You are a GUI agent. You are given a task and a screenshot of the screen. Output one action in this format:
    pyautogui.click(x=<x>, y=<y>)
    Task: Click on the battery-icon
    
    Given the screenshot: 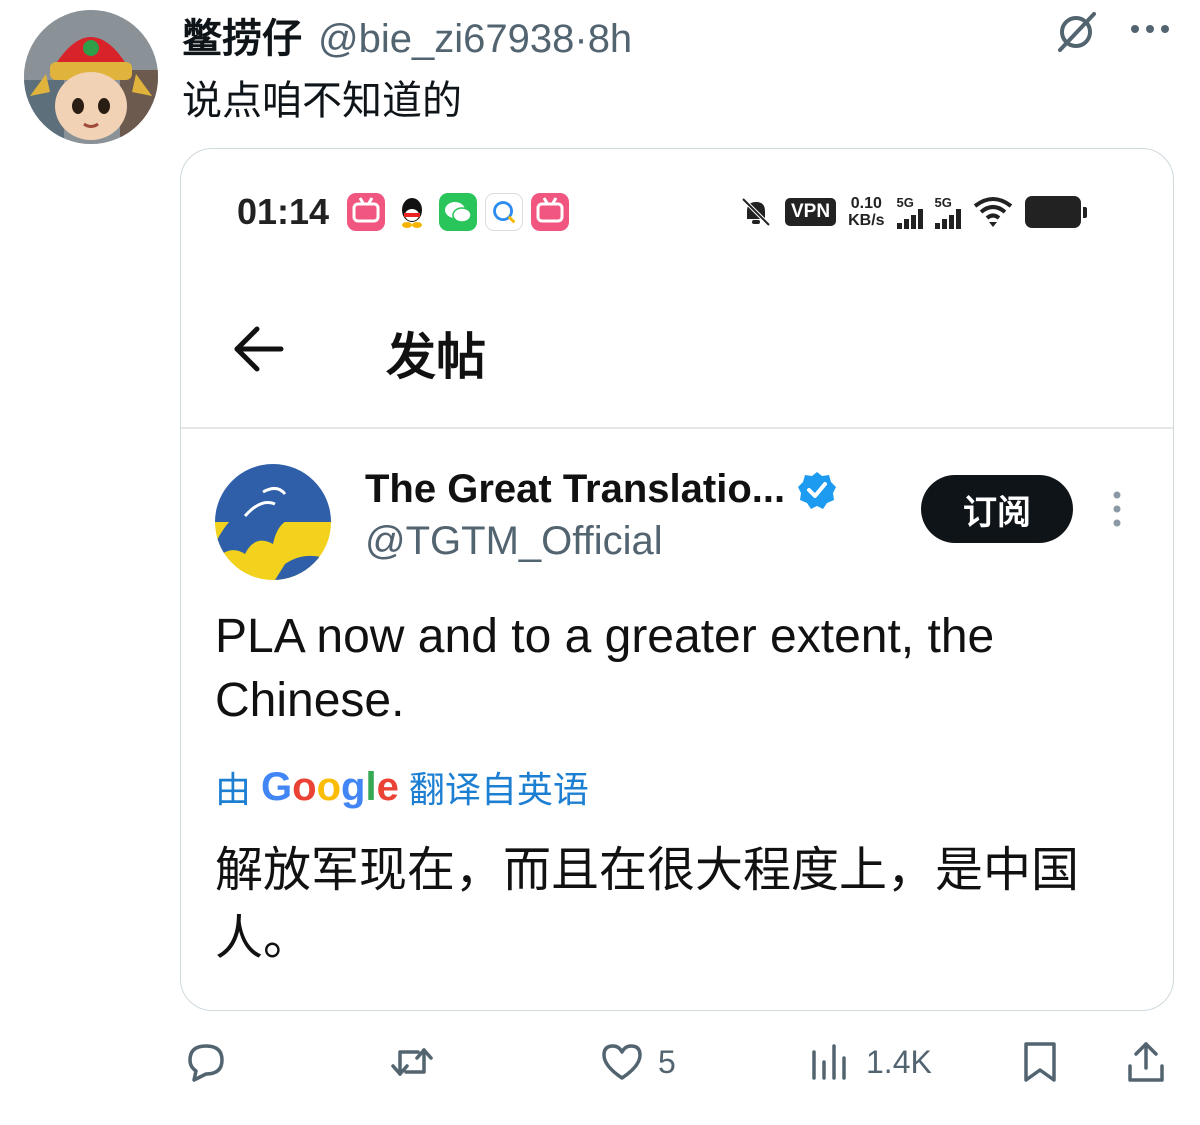 What is the action you would take?
    pyautogui.click(x=1055, y=212)
    